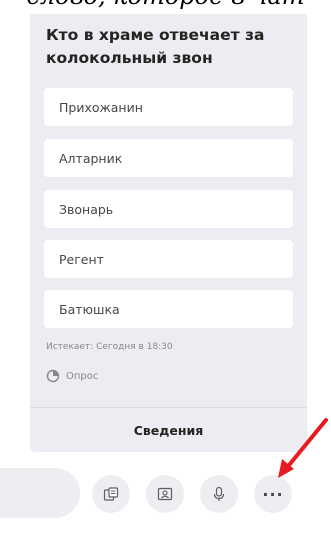 The height and width of the screenshot is (542, 331). I want to click on forms-icon, so click(111, 494).